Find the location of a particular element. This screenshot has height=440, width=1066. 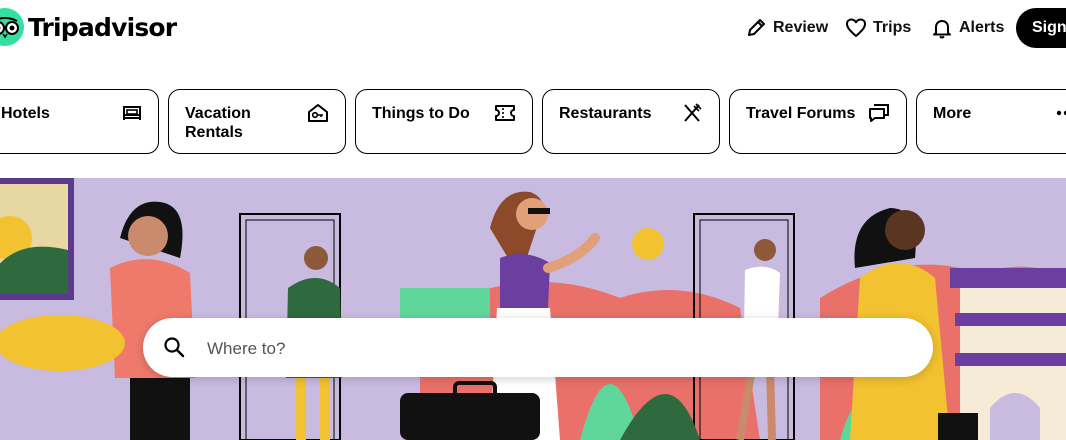

tripadvisor-logo: Tripadvisor is located at coordinates (88, 27).